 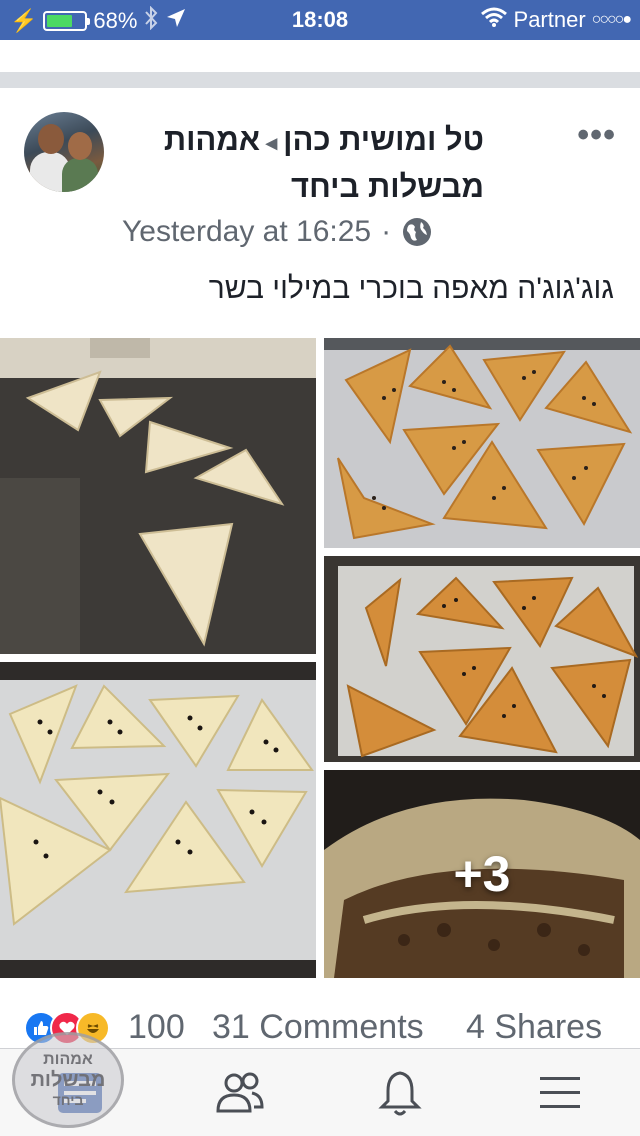 I want to click on post-meta: Yesterday at 16:25 ·, so click(x=277, y=232).